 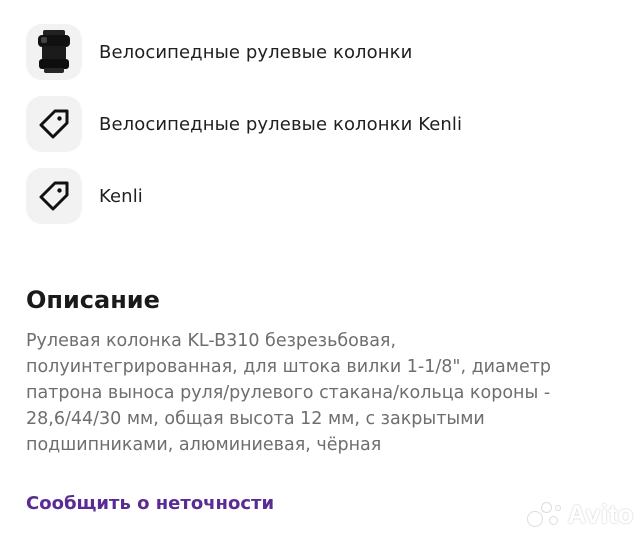 What do you see at coordinates (150, 503) in the screenshot?
I see `report-inaccuracy-link: Сообщить о неточности` at bounding box center [150, 503].